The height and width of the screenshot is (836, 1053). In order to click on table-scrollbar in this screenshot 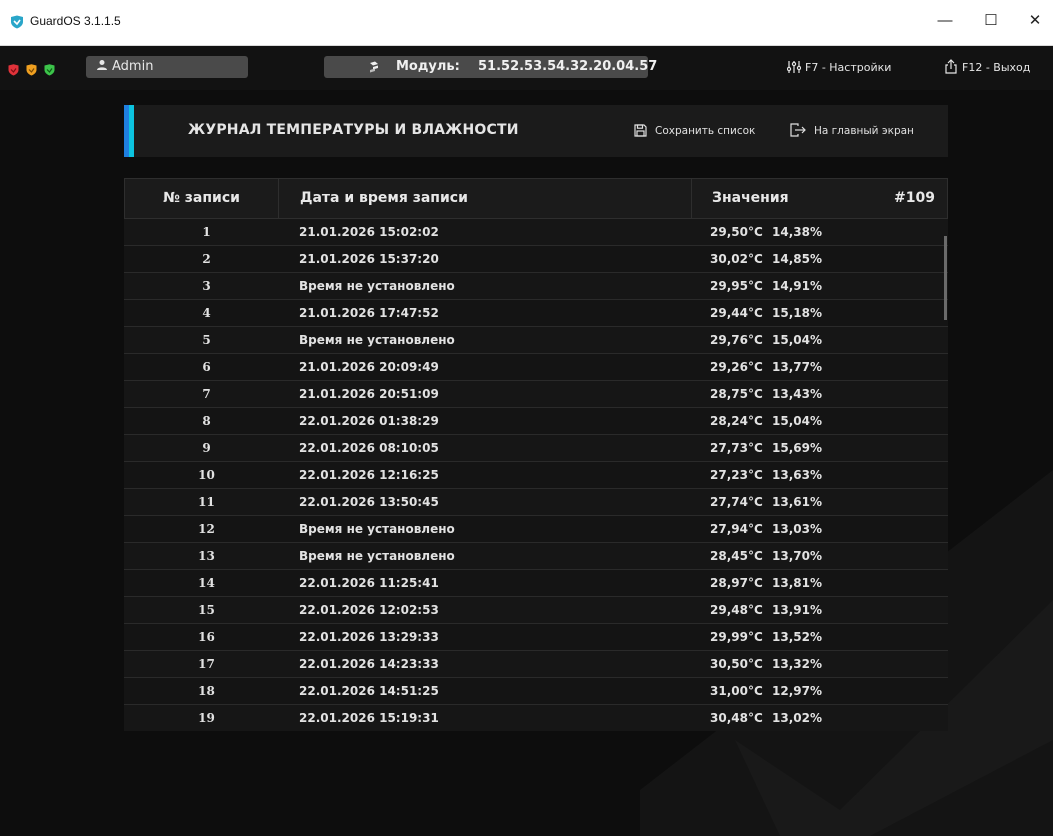, I will do `click(945, 278)`.